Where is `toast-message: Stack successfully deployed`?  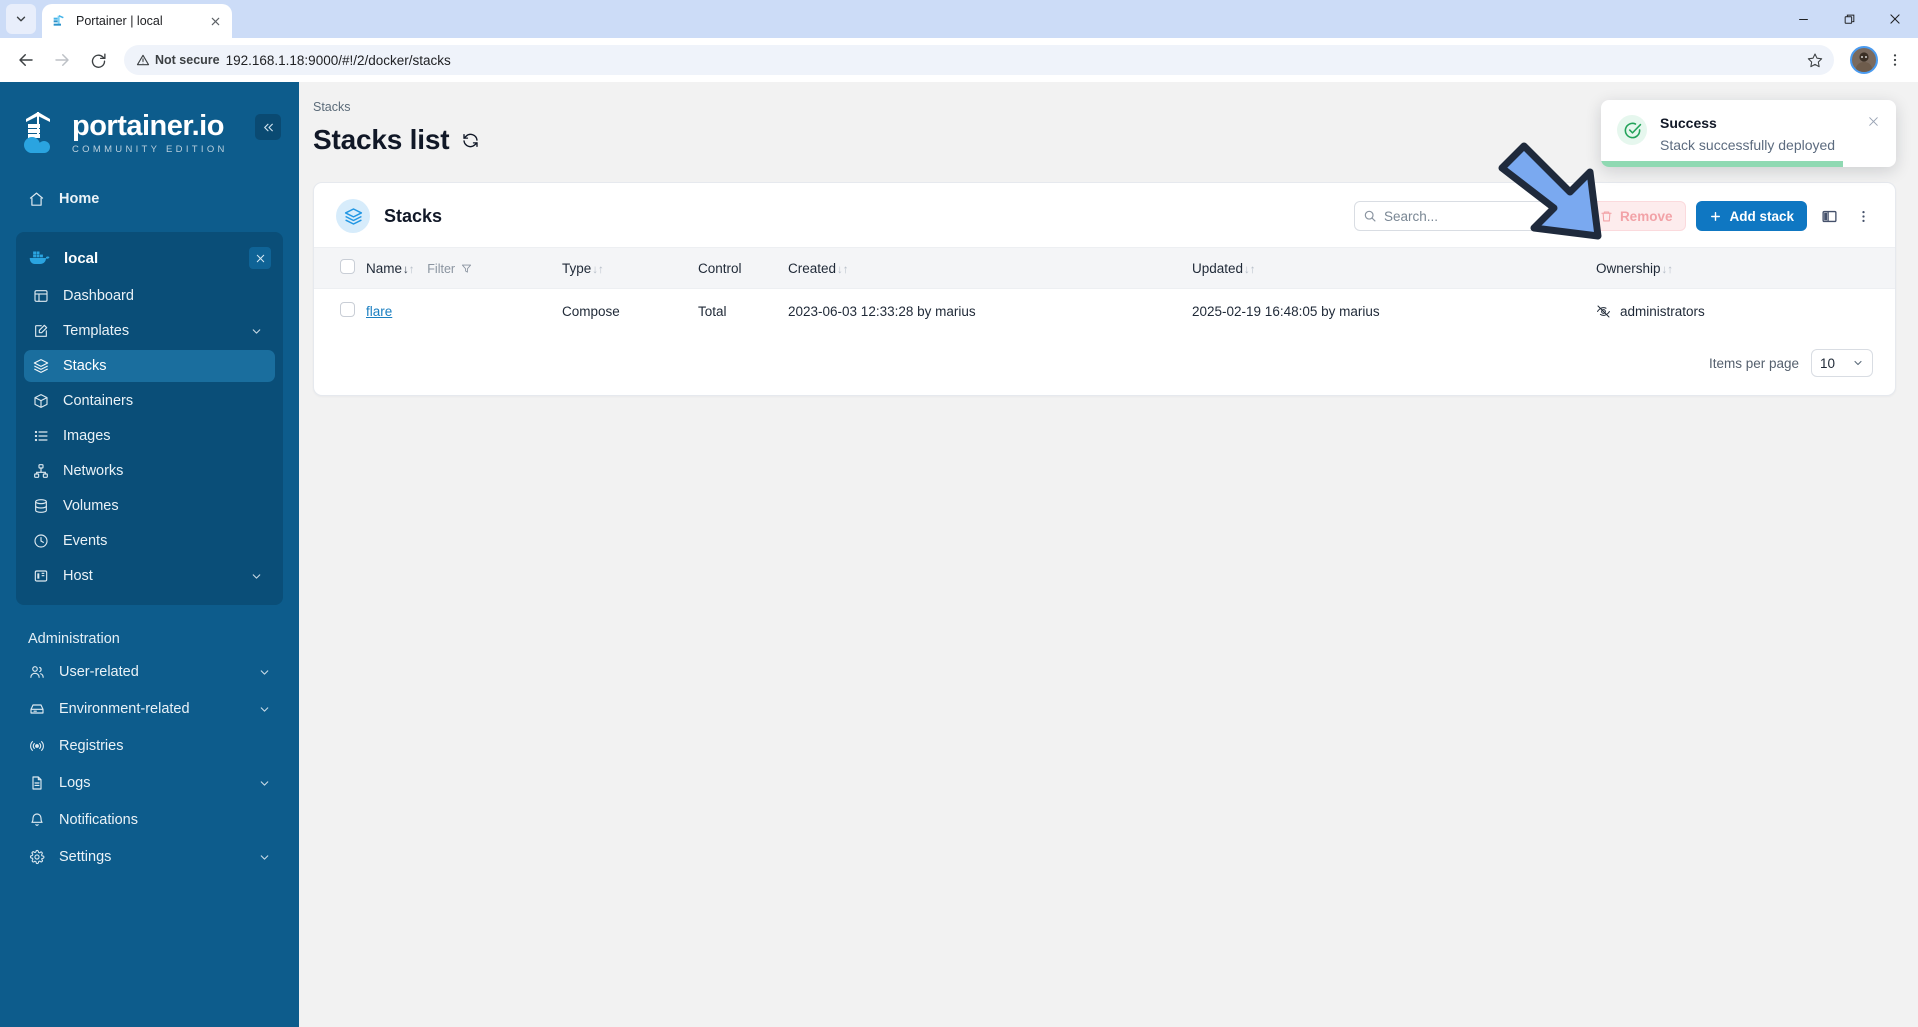
toast-message: Stack successfully deployed is located at coordinates (1748, 145).